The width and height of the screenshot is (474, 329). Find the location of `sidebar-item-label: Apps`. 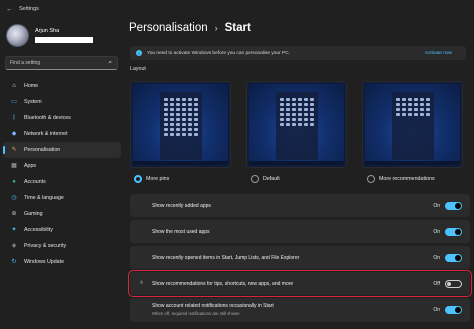

sidebar-item-label: Apps is located at coordinates (30, 166).